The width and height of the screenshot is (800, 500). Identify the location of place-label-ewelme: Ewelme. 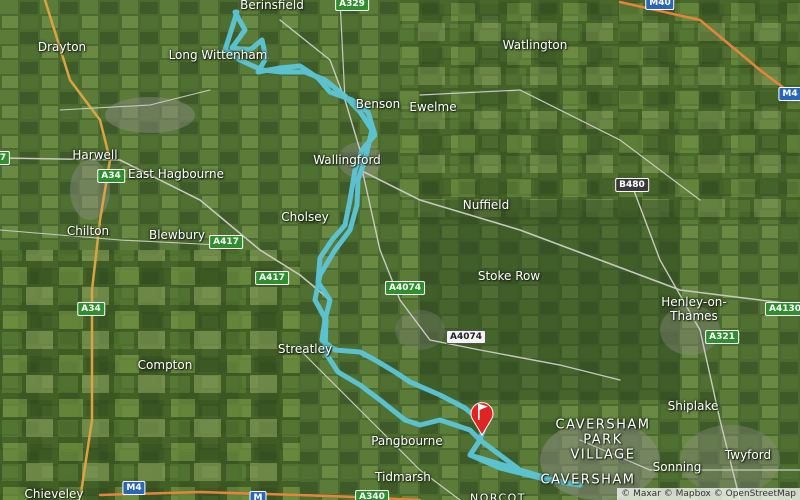
(433, 107).